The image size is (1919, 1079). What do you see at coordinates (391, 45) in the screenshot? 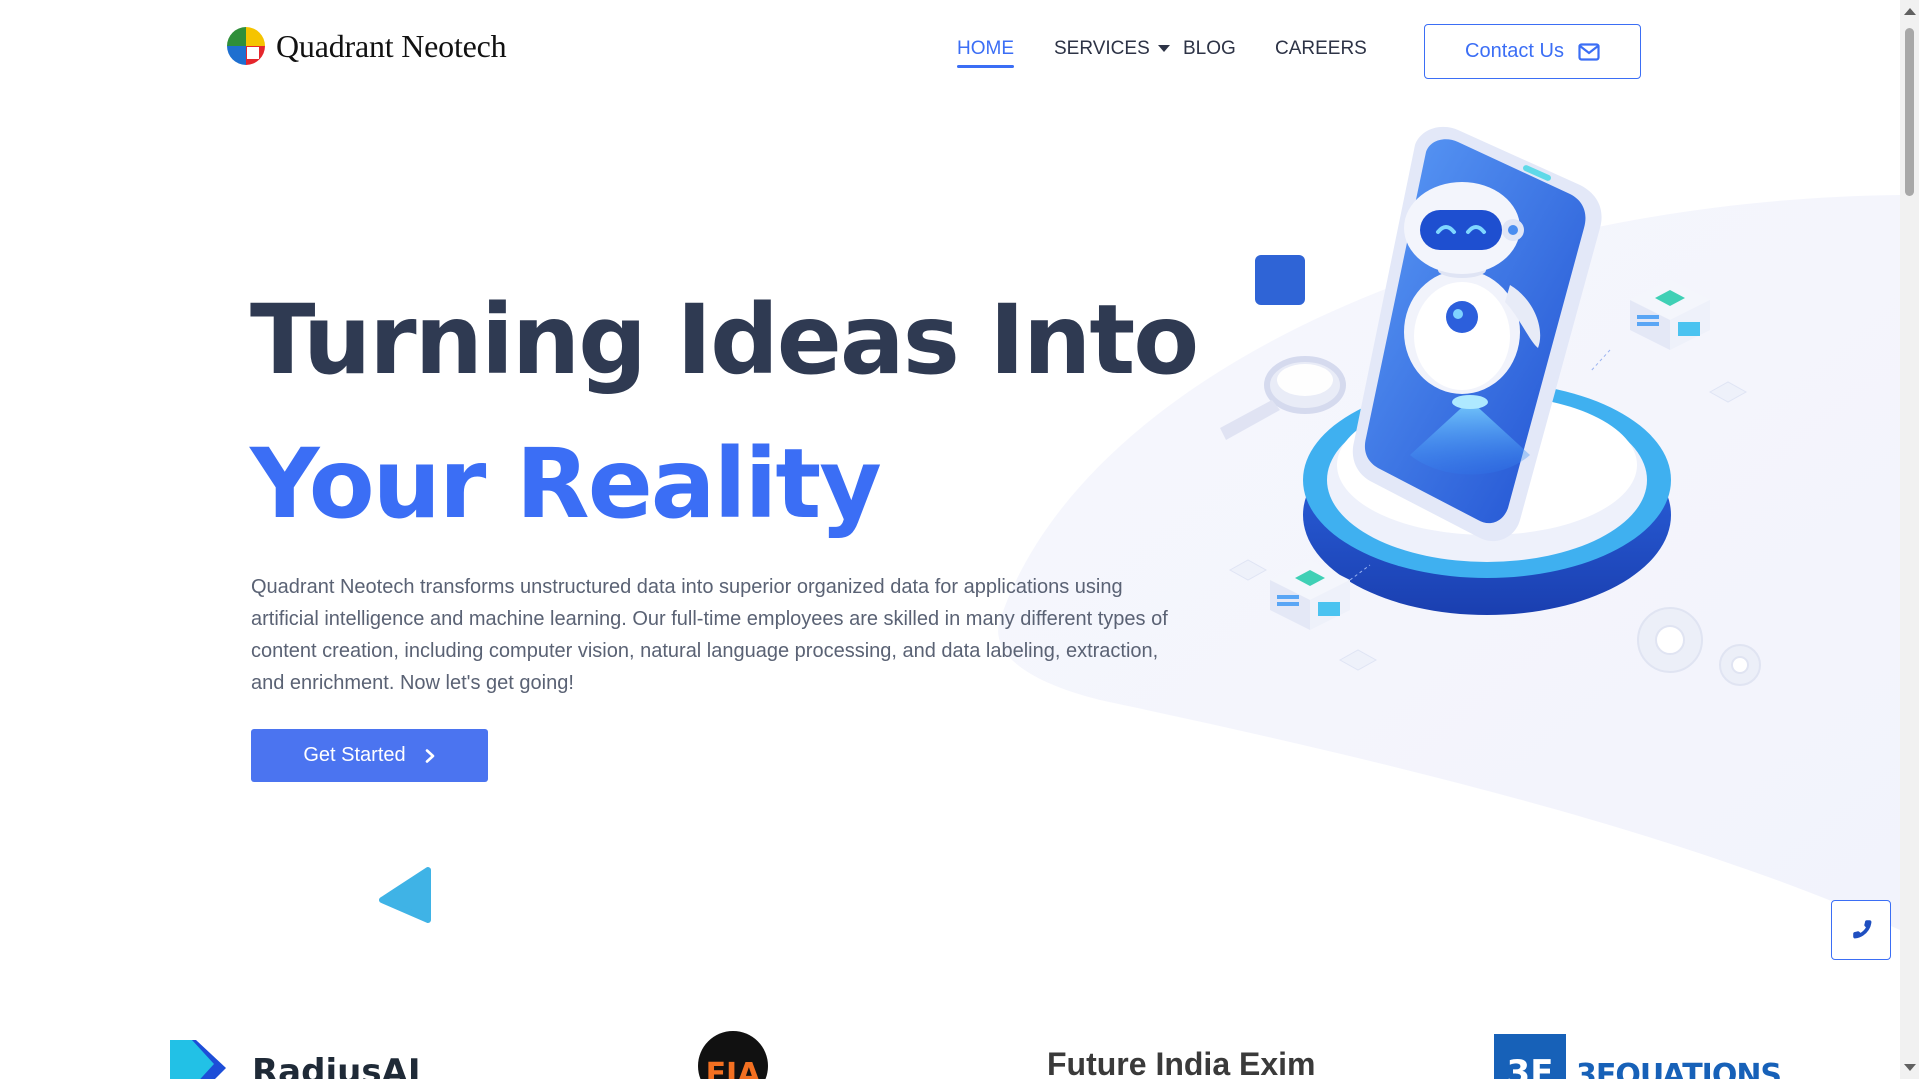
I see `brand-name: Quadrant Neotech` at bounding box center [391, 45].